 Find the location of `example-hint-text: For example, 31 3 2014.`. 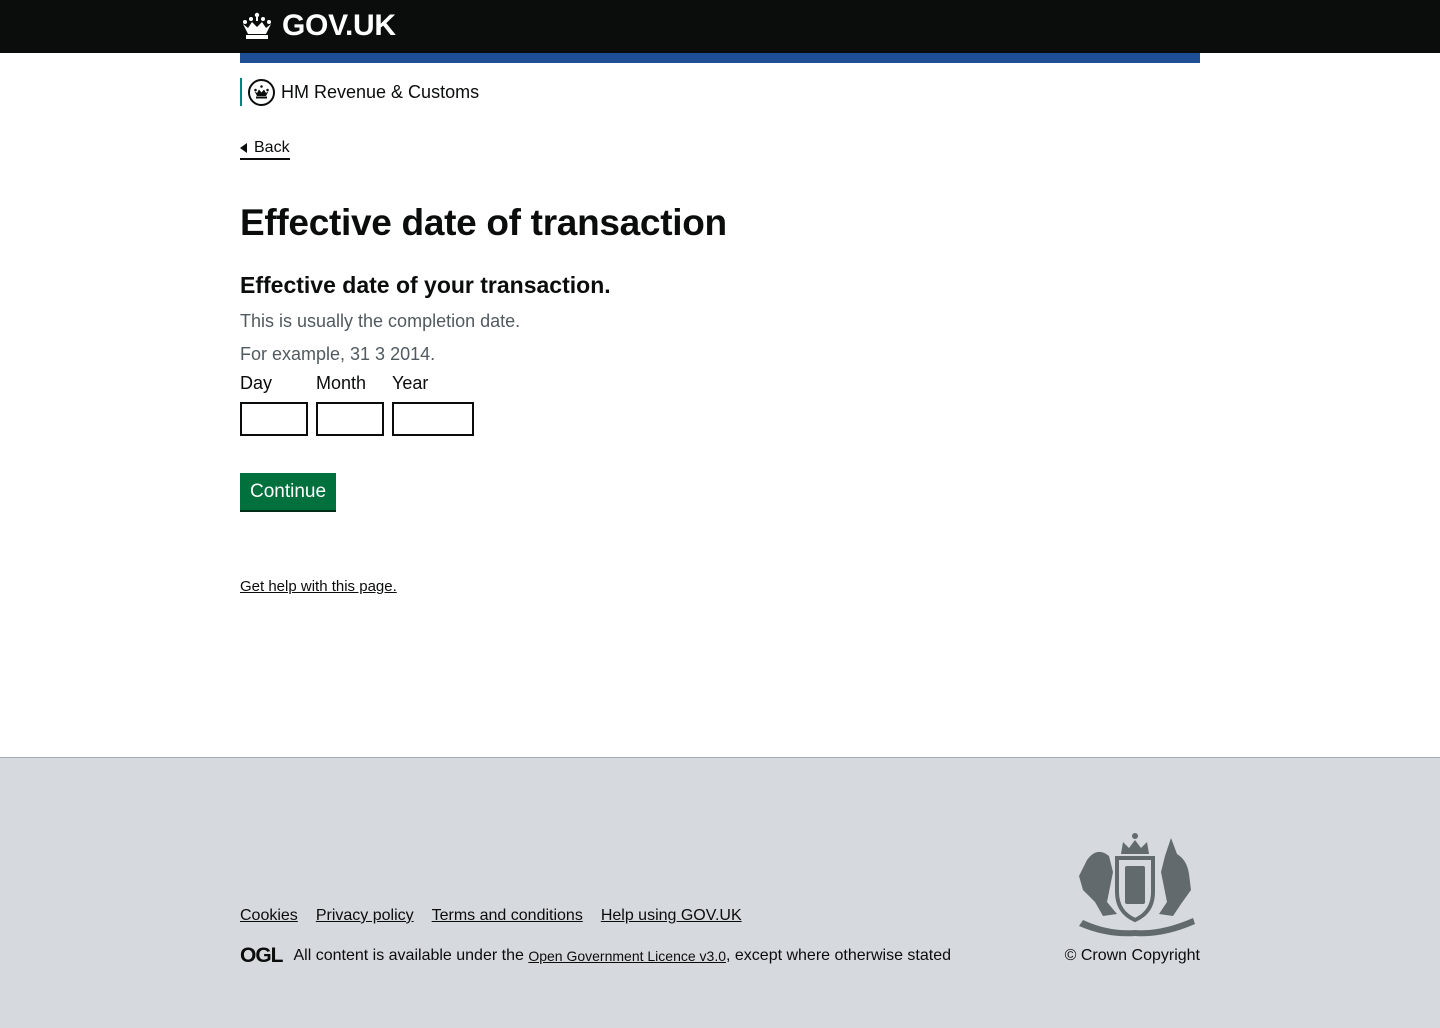

example-hint-text: For example, 31 3 2014. is located at coordinates (338, 354).